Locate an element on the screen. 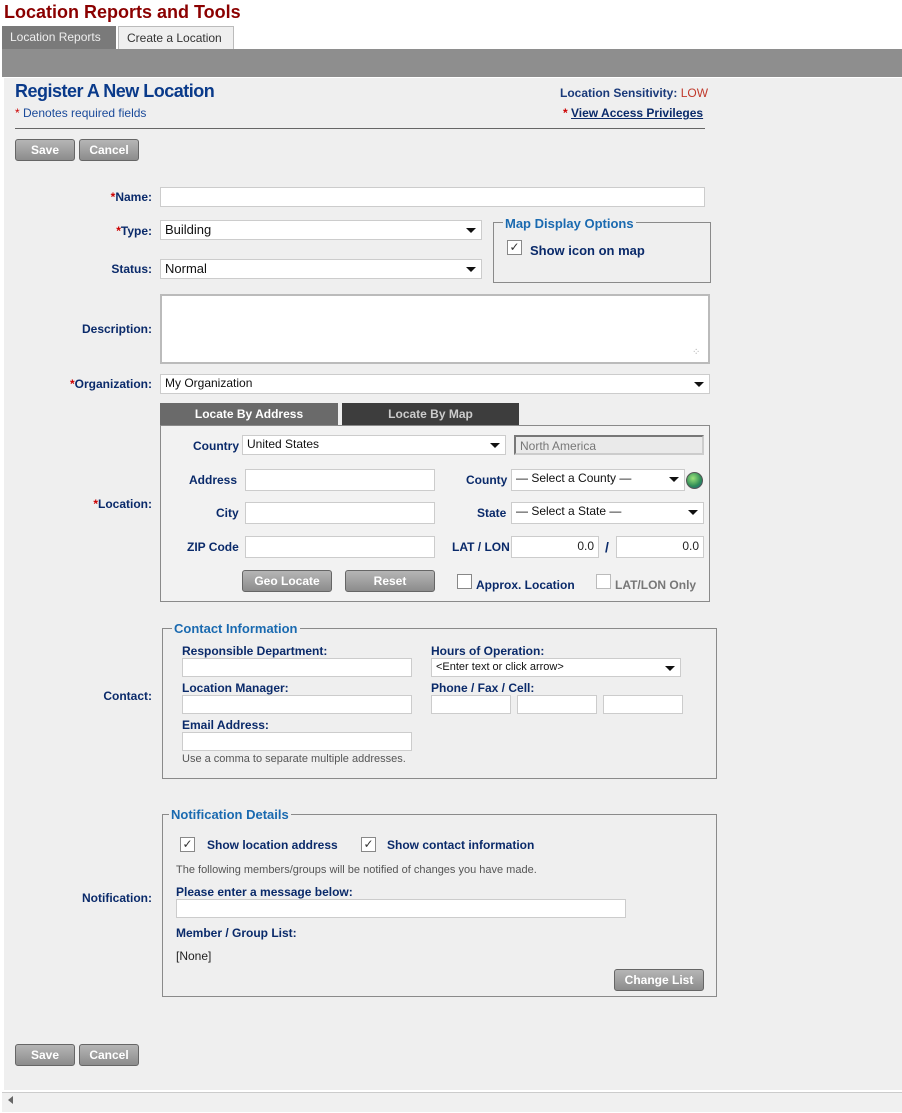  dept-label: Responsible Department: is located at coordinates (255, 651).